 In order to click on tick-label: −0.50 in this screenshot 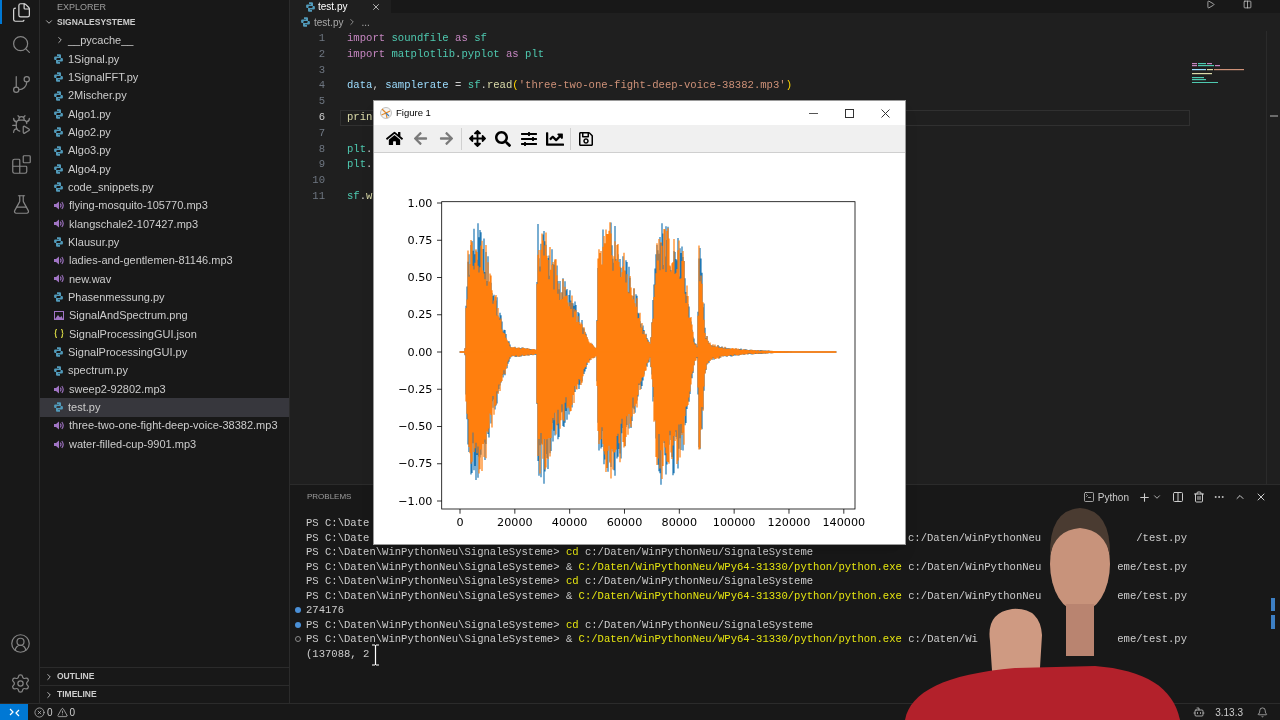, I will do `click(415, 426)`.